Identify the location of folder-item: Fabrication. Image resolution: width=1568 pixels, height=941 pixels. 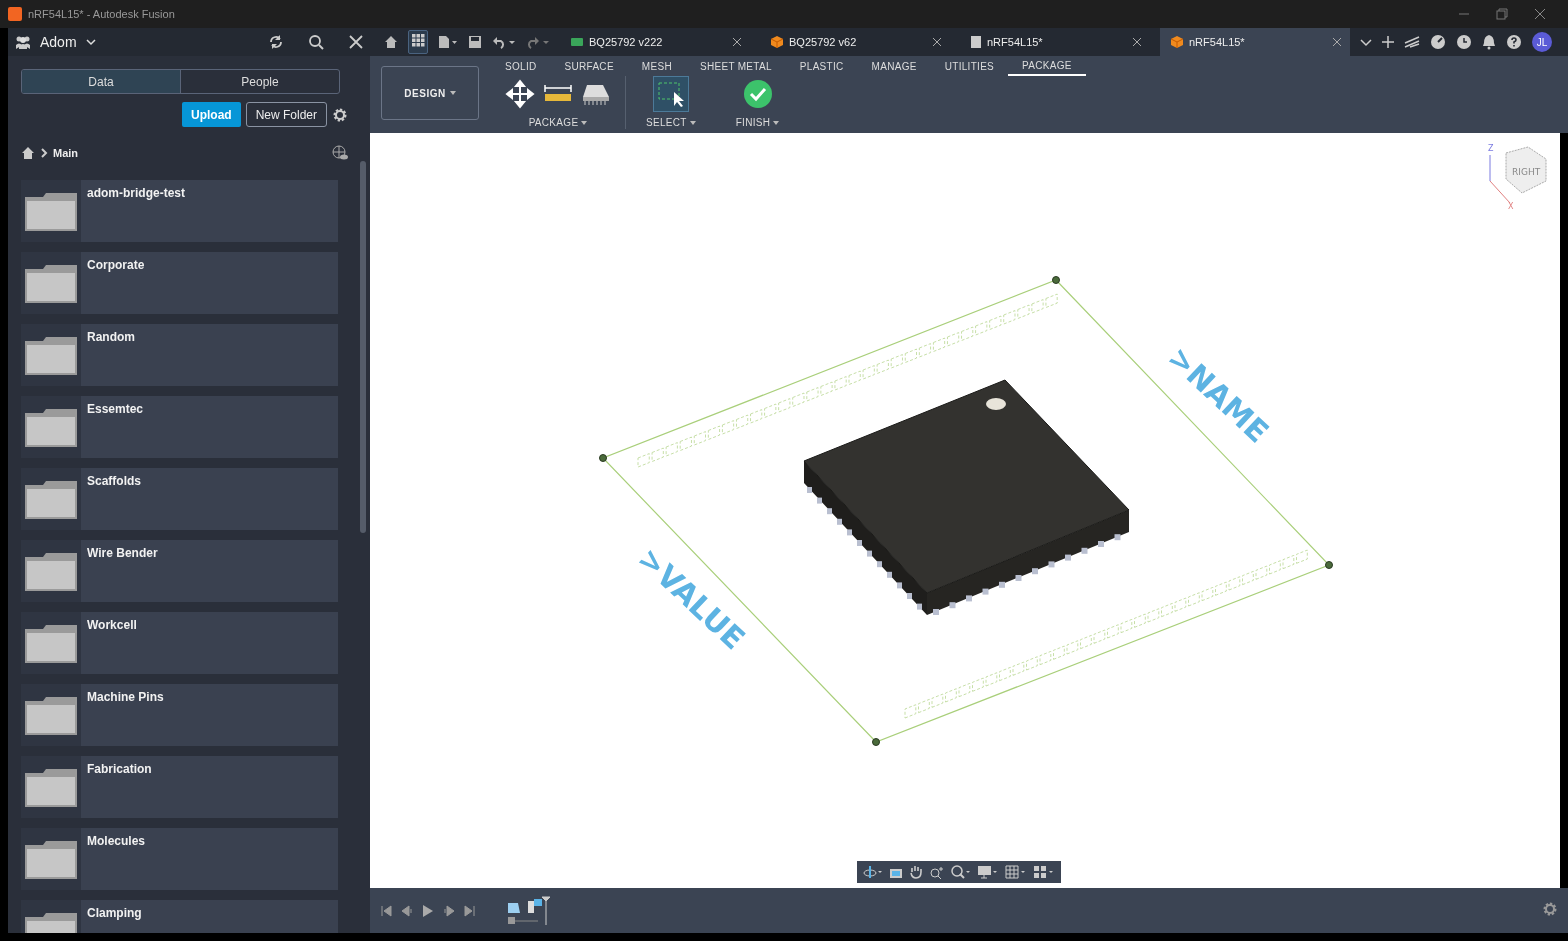
(179, 787).